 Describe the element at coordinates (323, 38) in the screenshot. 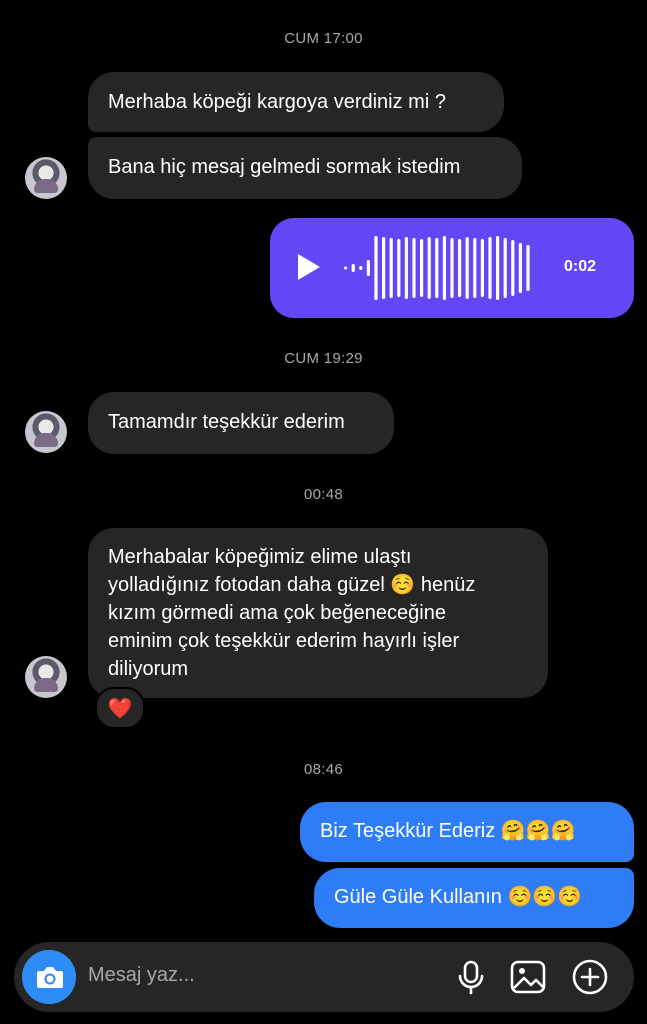

I see `timestamp: CUM 17:00` at that location.